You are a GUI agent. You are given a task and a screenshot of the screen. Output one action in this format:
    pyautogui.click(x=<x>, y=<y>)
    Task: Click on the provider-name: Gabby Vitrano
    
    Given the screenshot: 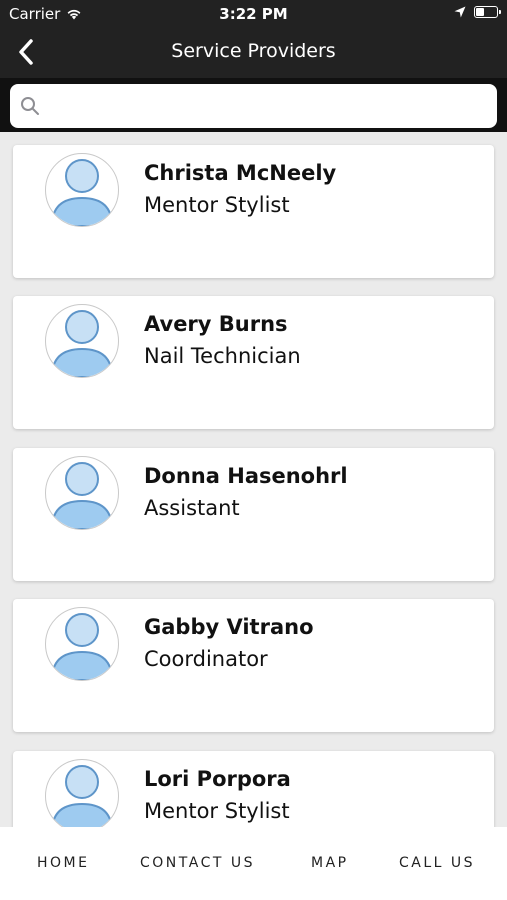 What is the action you would take?
    pyautogui.click(x=229, y=627)
    